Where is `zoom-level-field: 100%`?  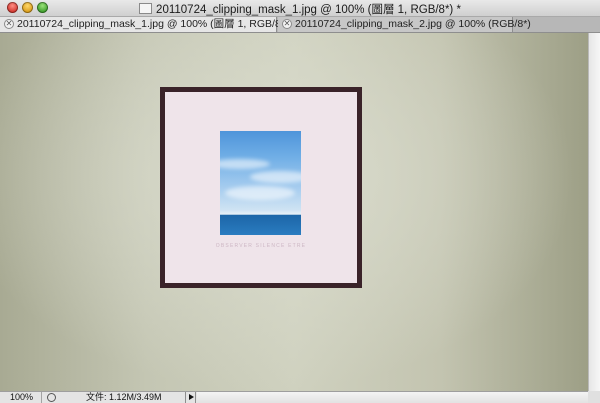
zoom-level-field: 100% is located at coordinates (21, 397).